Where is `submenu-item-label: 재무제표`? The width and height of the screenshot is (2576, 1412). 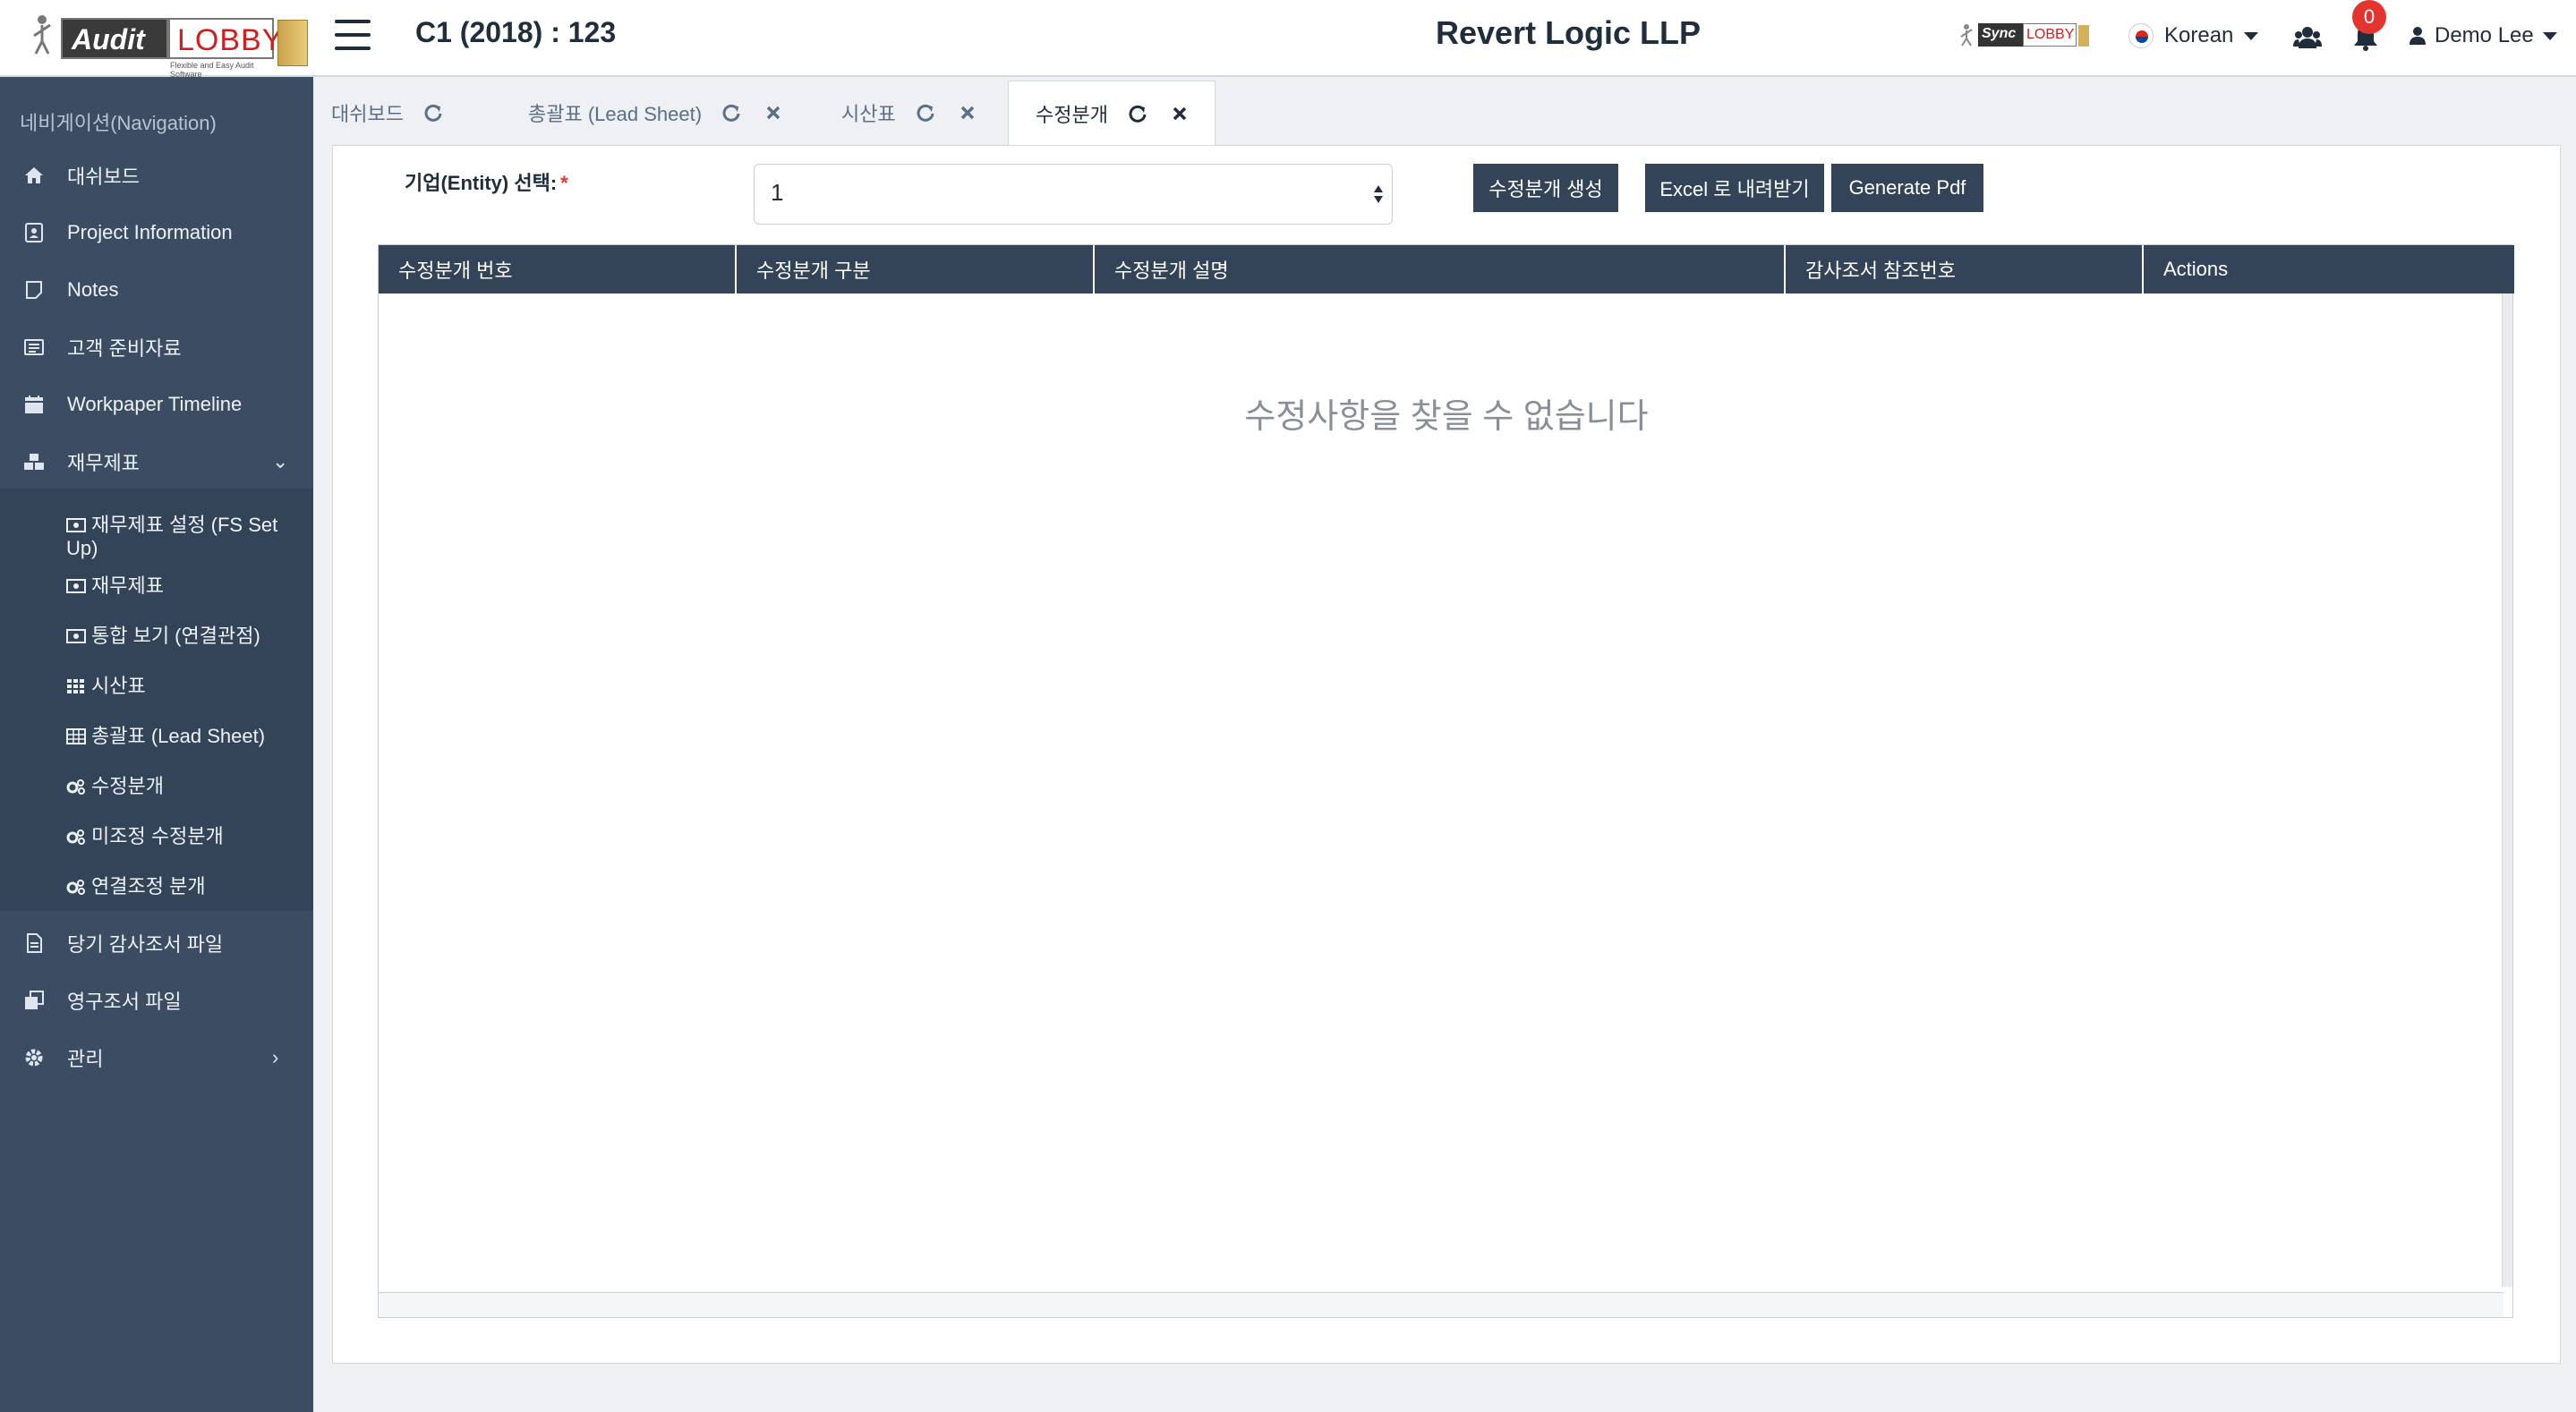 submenu-item-label: 재무제표 is located at coordinates (127, 585).